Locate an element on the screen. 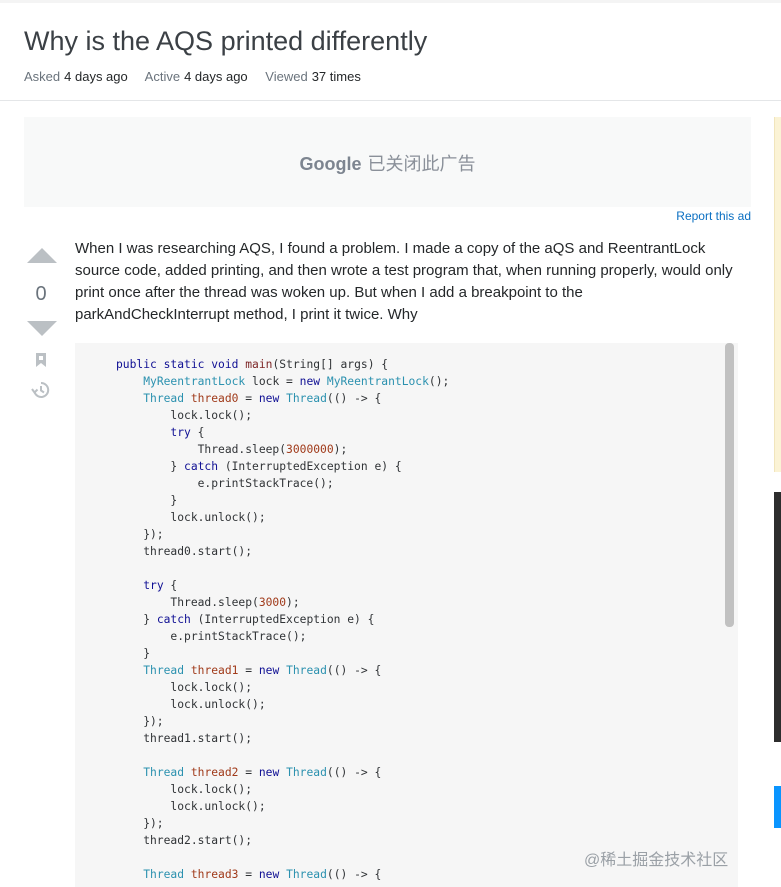 The image size is (781, 887). active-value: 4 days ago is located at coordinates (216, 76).